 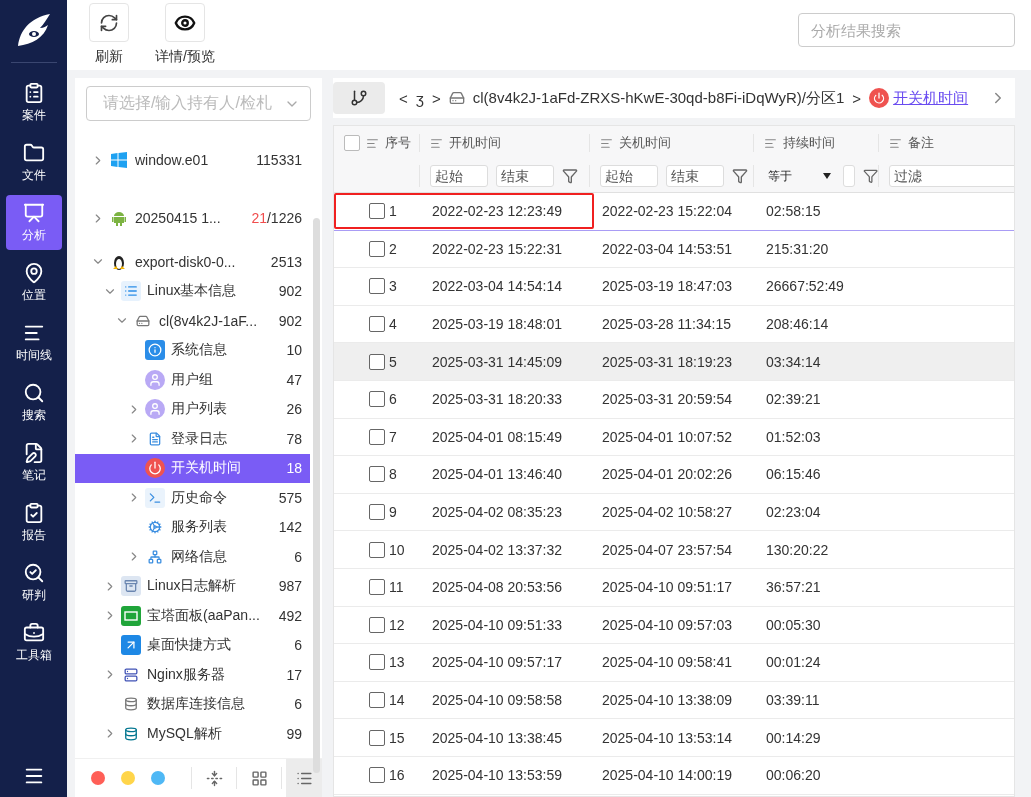 What do you see at coordinates (799, 176) in the screenshot?
I see `operator-select: 等于` at bounding box center [799, 176].